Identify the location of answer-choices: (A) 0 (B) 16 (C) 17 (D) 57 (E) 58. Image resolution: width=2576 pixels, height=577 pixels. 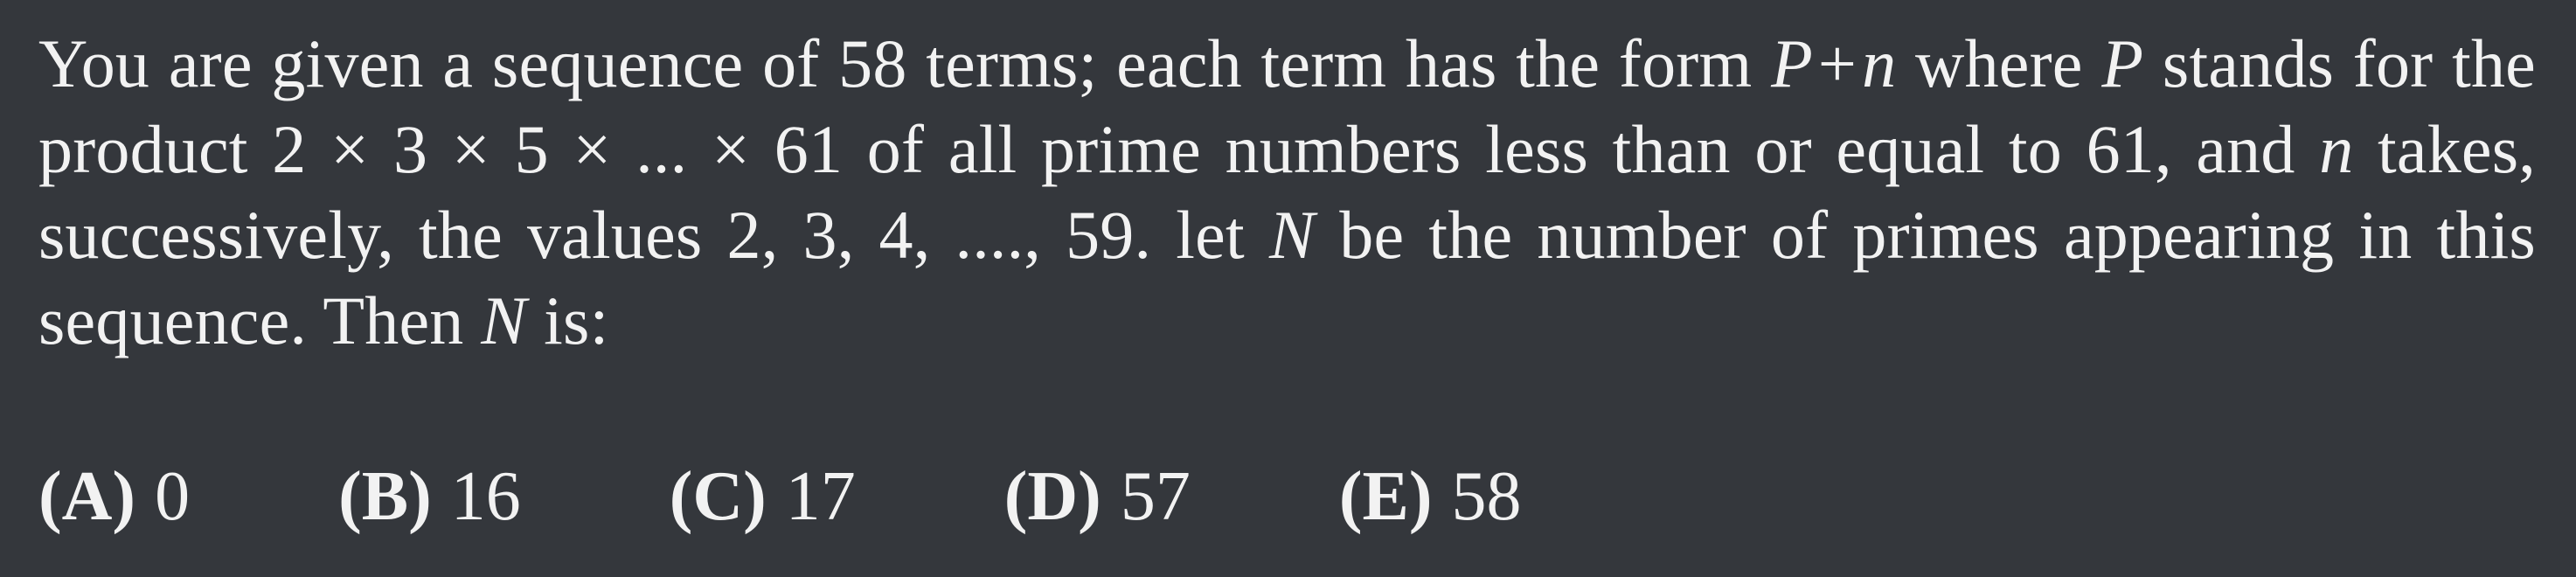
(780, 496).